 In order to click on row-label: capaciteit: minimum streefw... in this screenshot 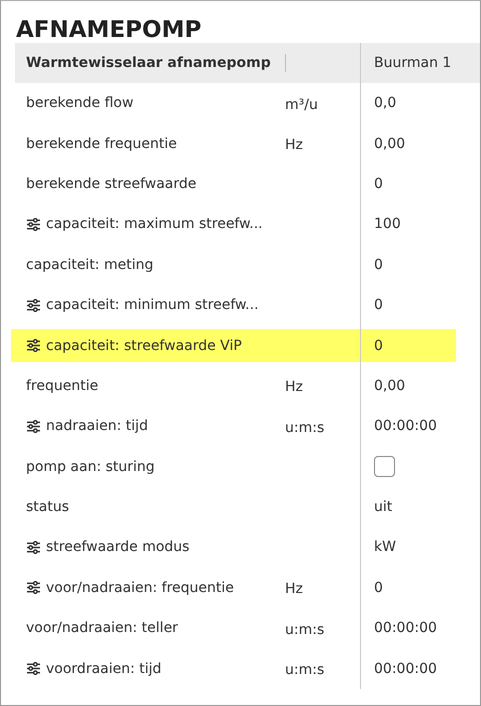, I will do `click(152, 305)`.